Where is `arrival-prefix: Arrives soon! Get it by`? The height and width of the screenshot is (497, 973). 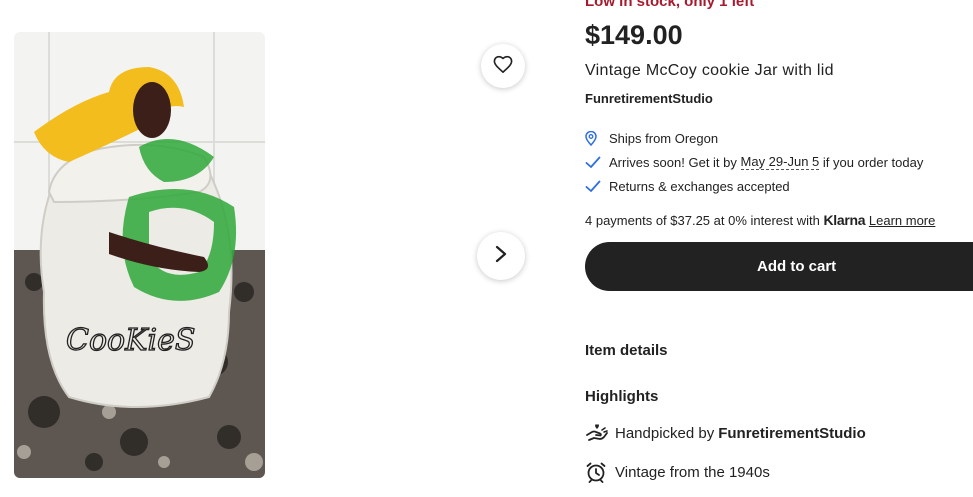 arrival-prefix: Arrives soon! Get it by is located at coordinates (673, 162).